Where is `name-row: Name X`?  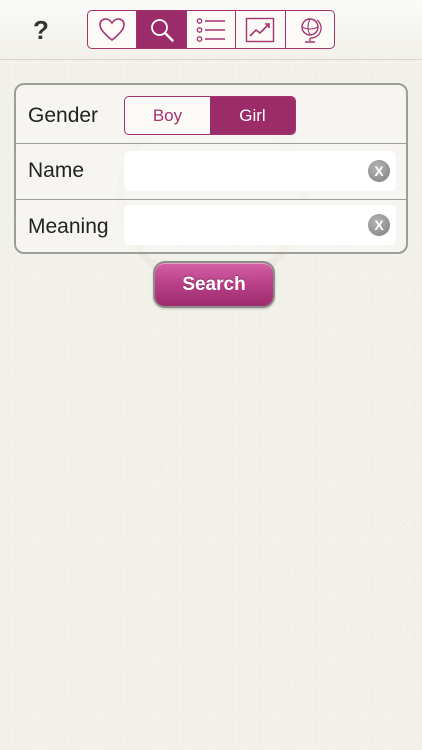
name-row: Name X is located at coordinates (211, 172).